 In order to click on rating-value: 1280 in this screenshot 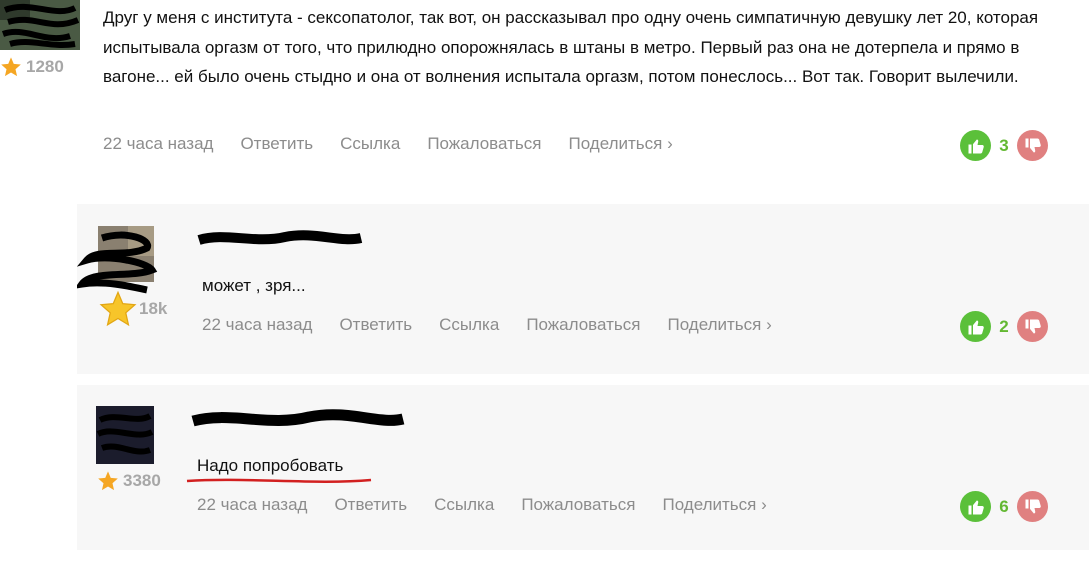, I will do `click(45, 66)`.